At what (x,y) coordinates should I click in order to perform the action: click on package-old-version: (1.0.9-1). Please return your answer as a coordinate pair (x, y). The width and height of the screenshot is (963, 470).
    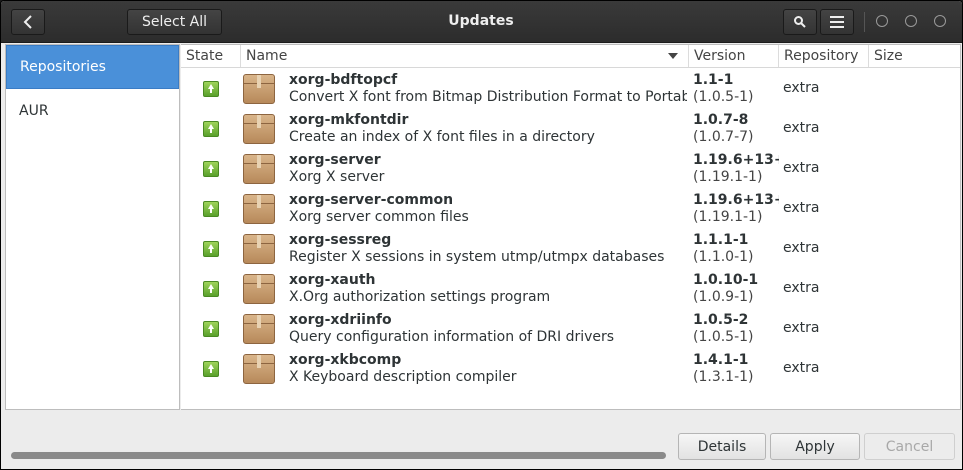
    Looking at the image, I should click on (723, 297).